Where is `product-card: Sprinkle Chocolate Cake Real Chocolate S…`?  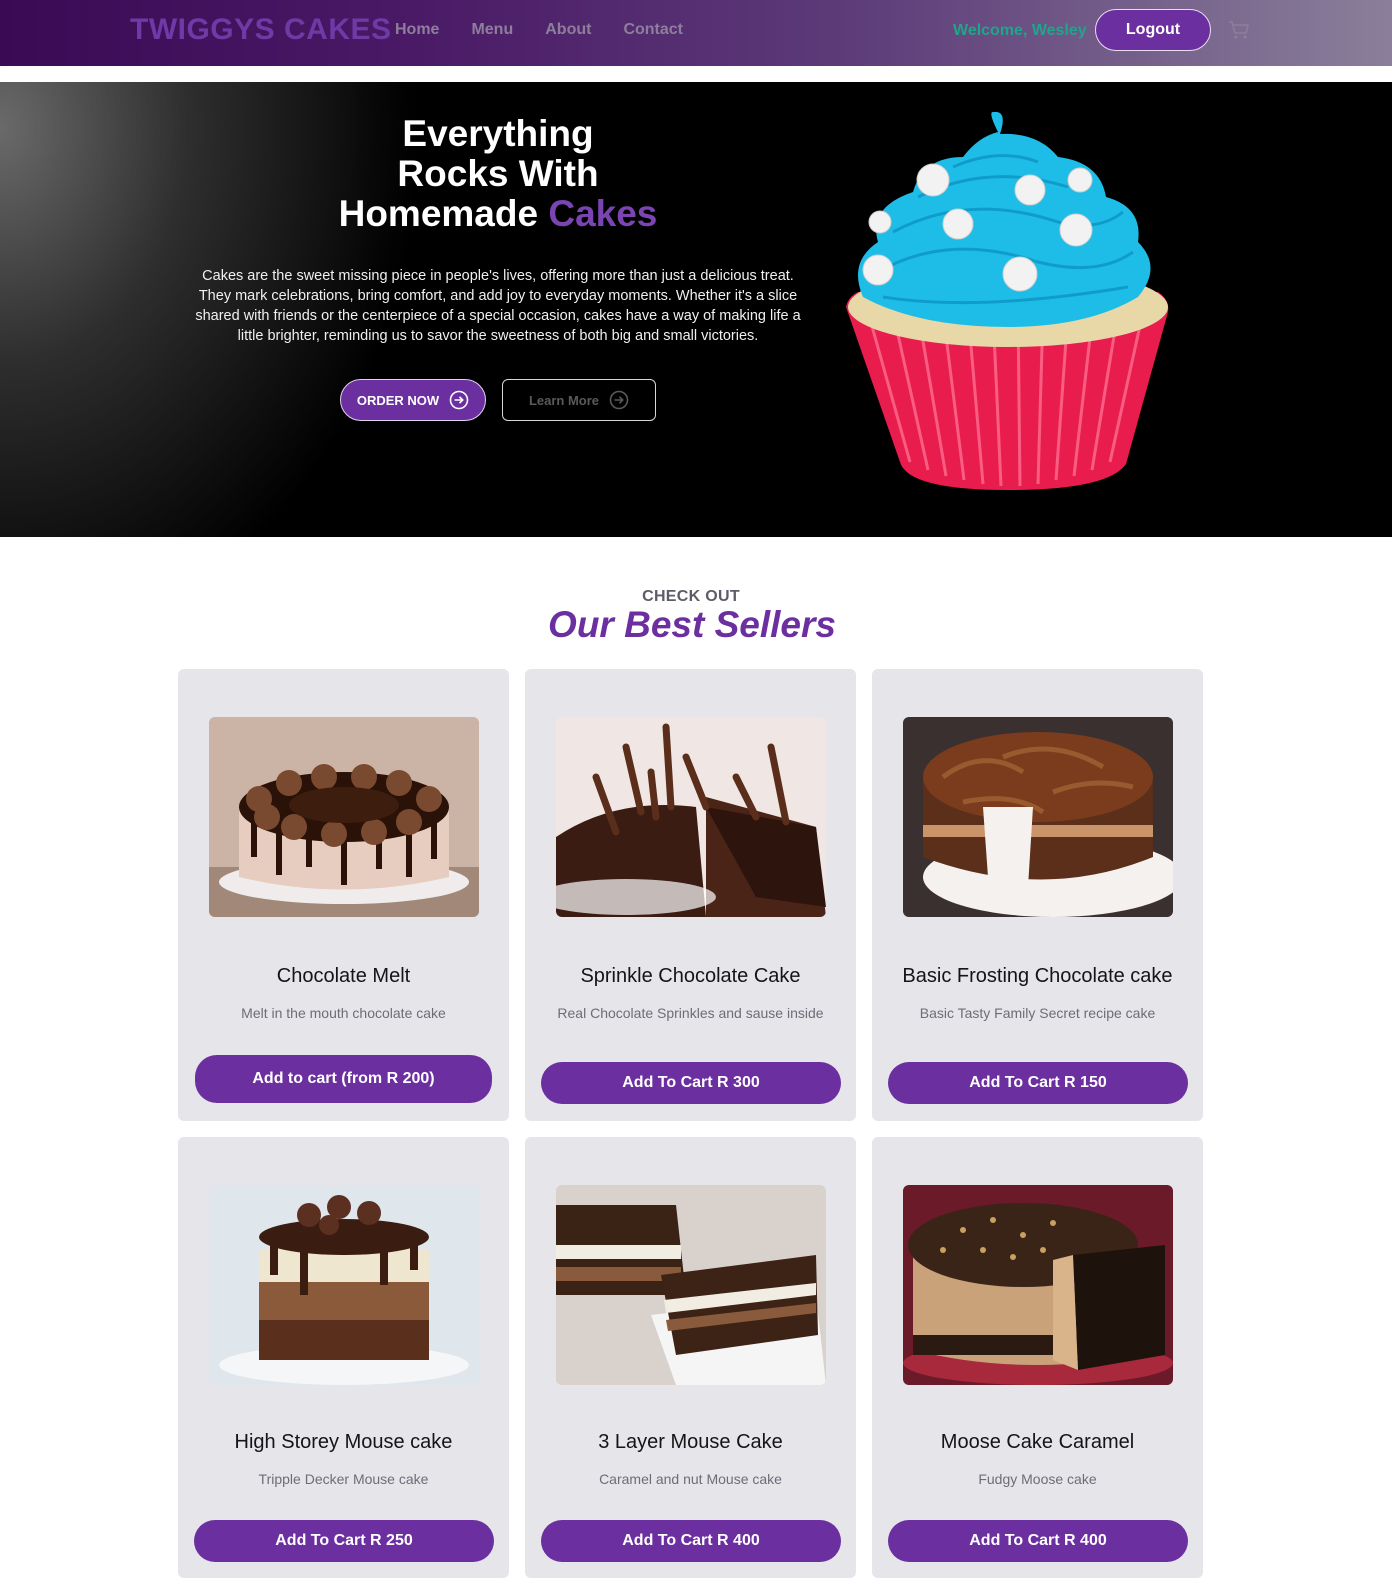
product-card: Sprinkle Chocolate Cake Real Chocolate S… is located at coordinates (690, 895).